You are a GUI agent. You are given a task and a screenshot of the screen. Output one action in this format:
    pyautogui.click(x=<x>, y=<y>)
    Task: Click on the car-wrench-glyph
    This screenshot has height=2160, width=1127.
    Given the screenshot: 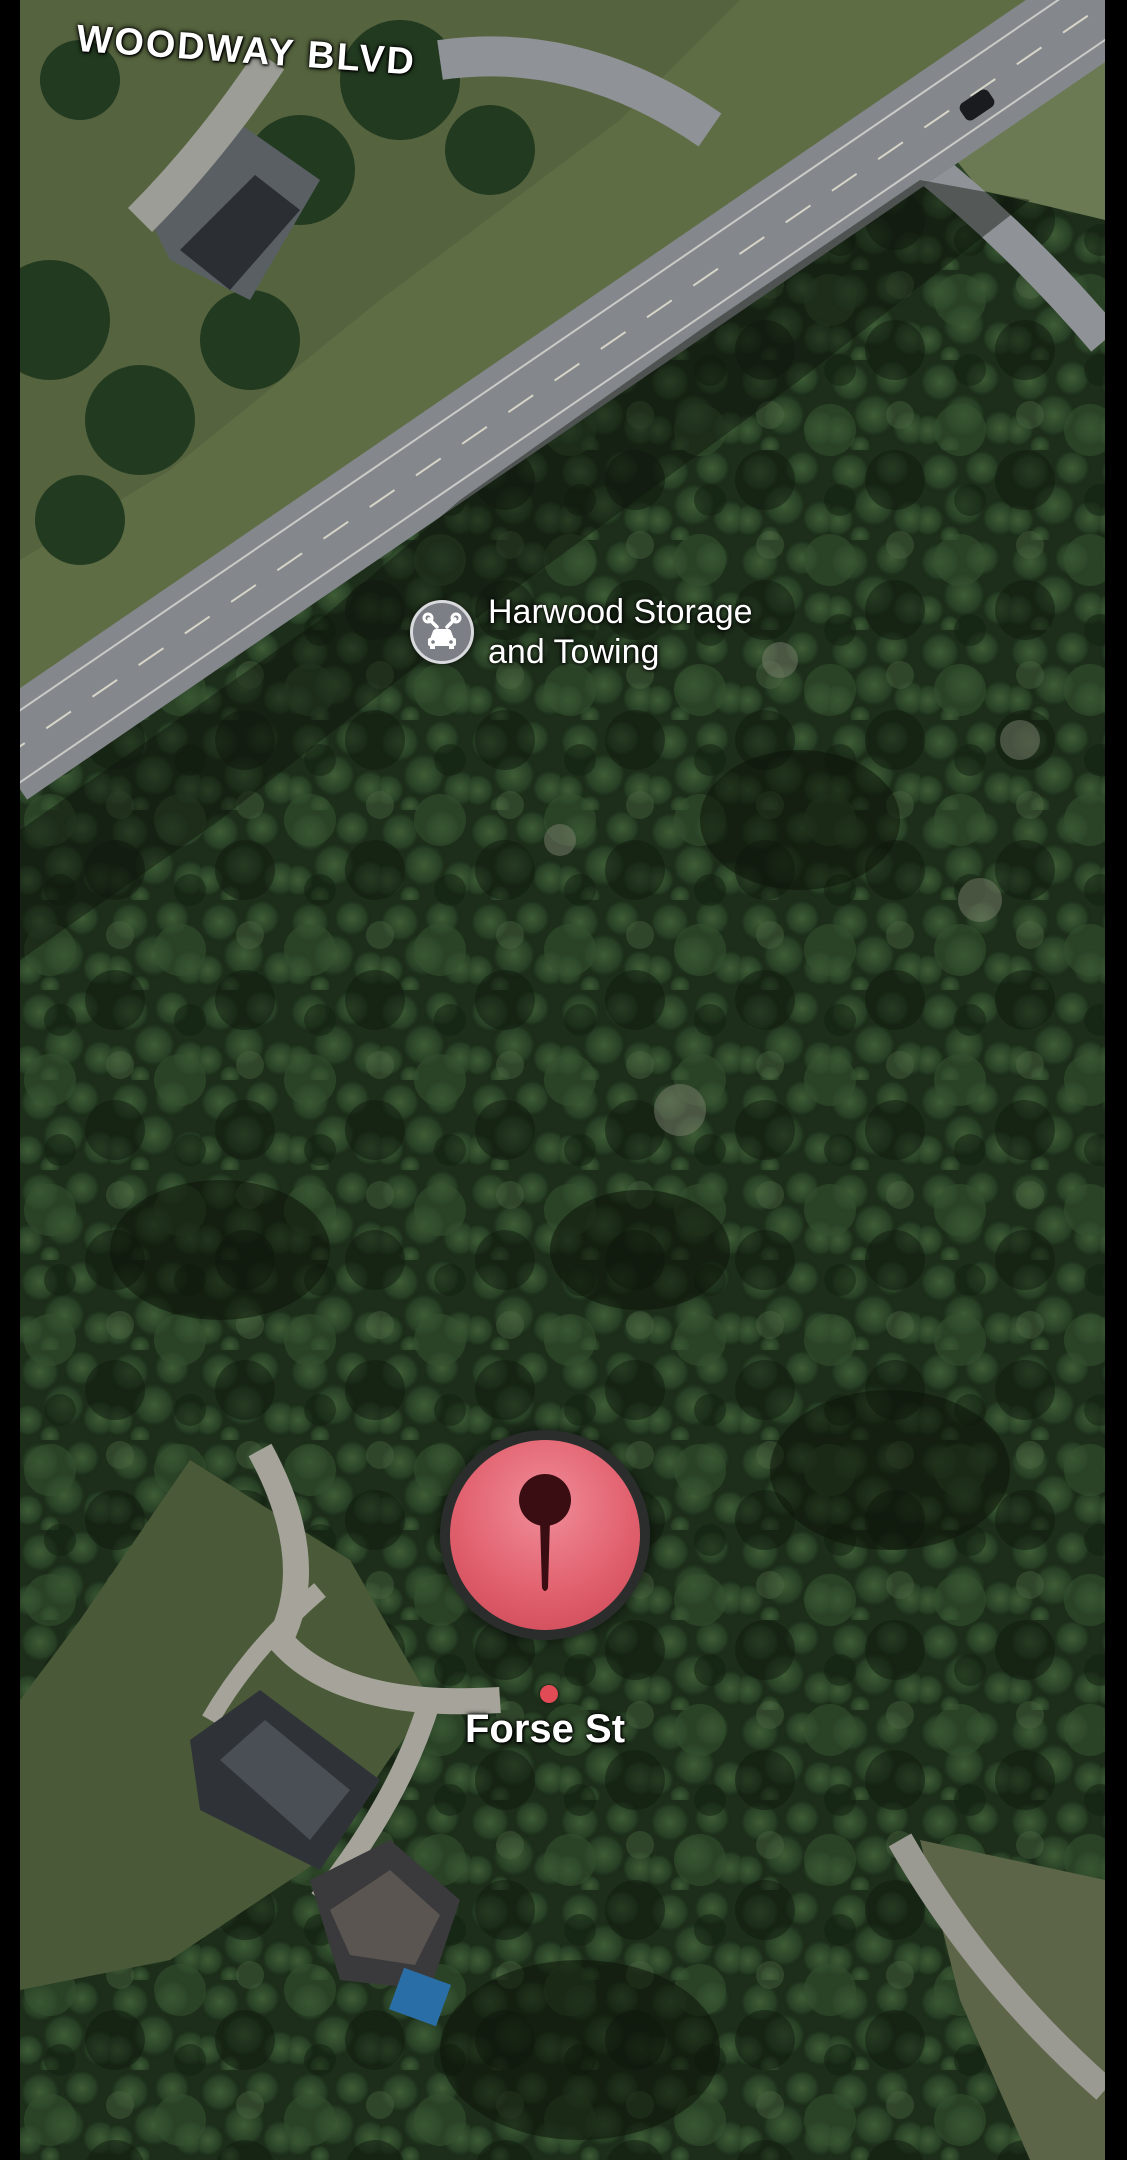 What is the action you would take?
    pyautogui.click(x=442, y=630)
    